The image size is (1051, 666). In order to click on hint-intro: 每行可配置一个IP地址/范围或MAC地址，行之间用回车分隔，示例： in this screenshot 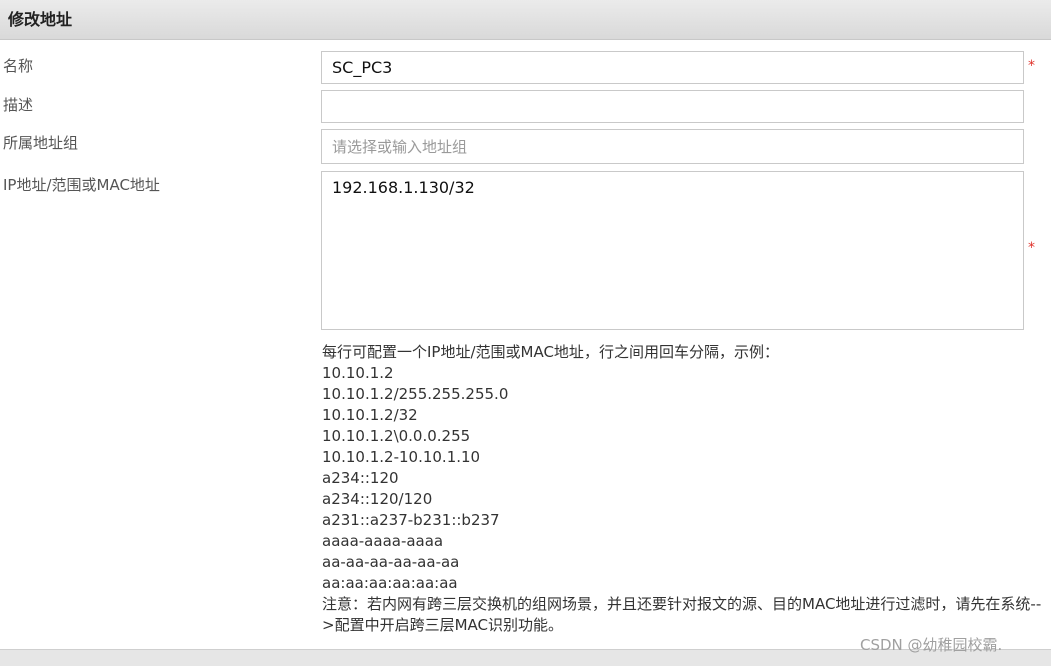, I will do `click(550, 352)`.